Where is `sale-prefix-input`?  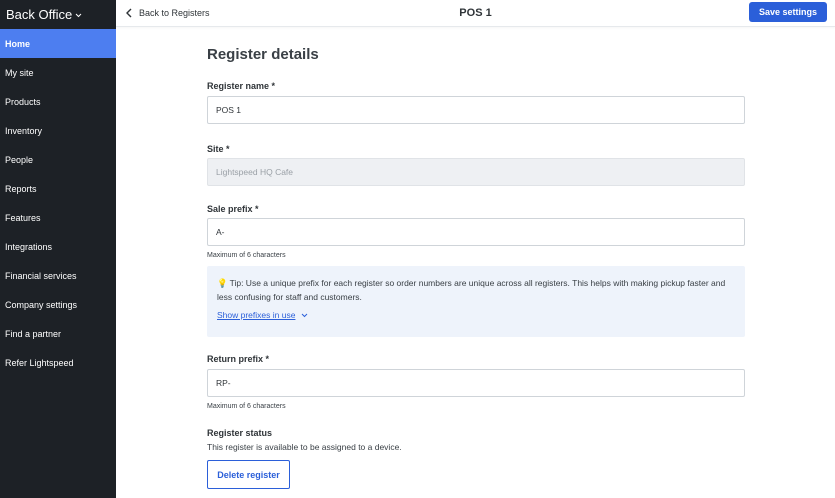
sale-prefix-input is located at coordinates (476, 232).